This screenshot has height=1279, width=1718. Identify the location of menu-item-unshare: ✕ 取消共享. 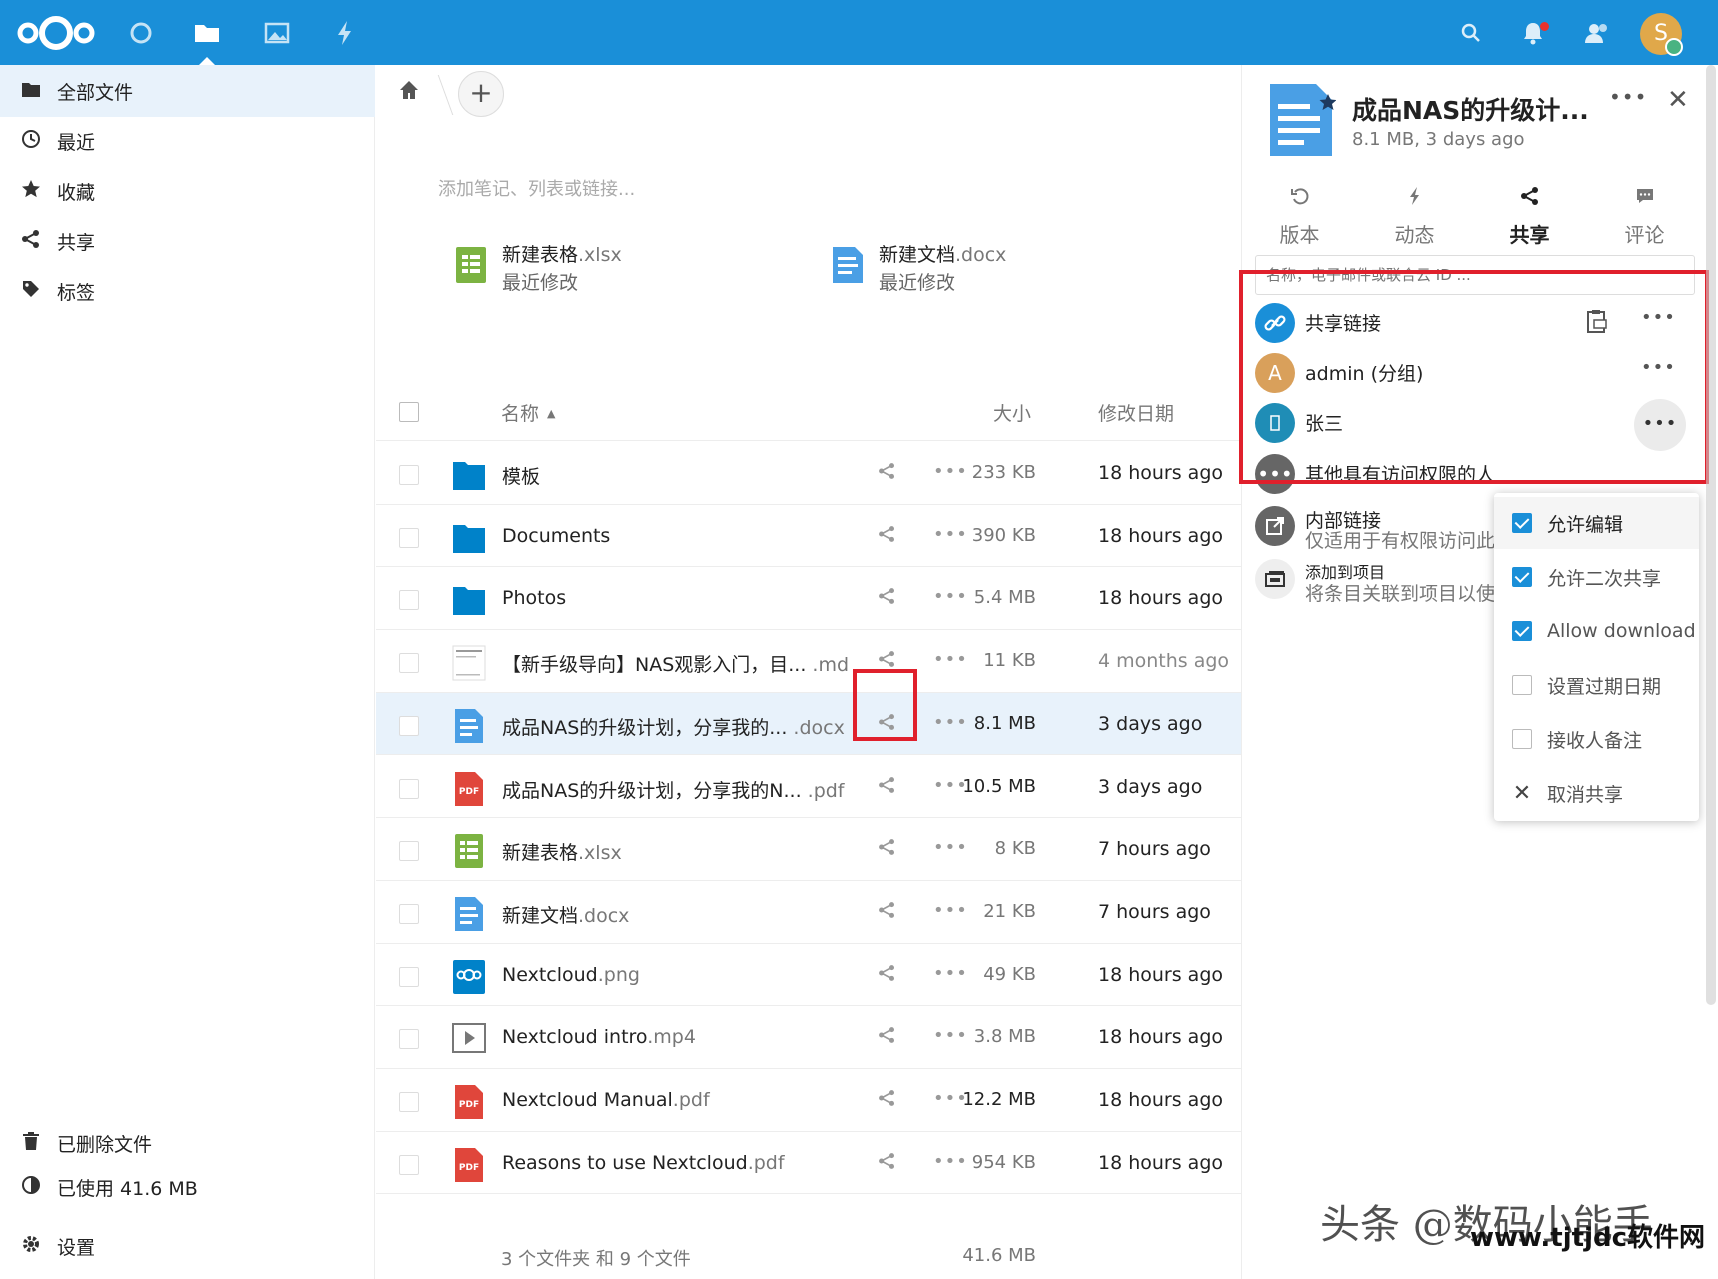
(1596, 793).